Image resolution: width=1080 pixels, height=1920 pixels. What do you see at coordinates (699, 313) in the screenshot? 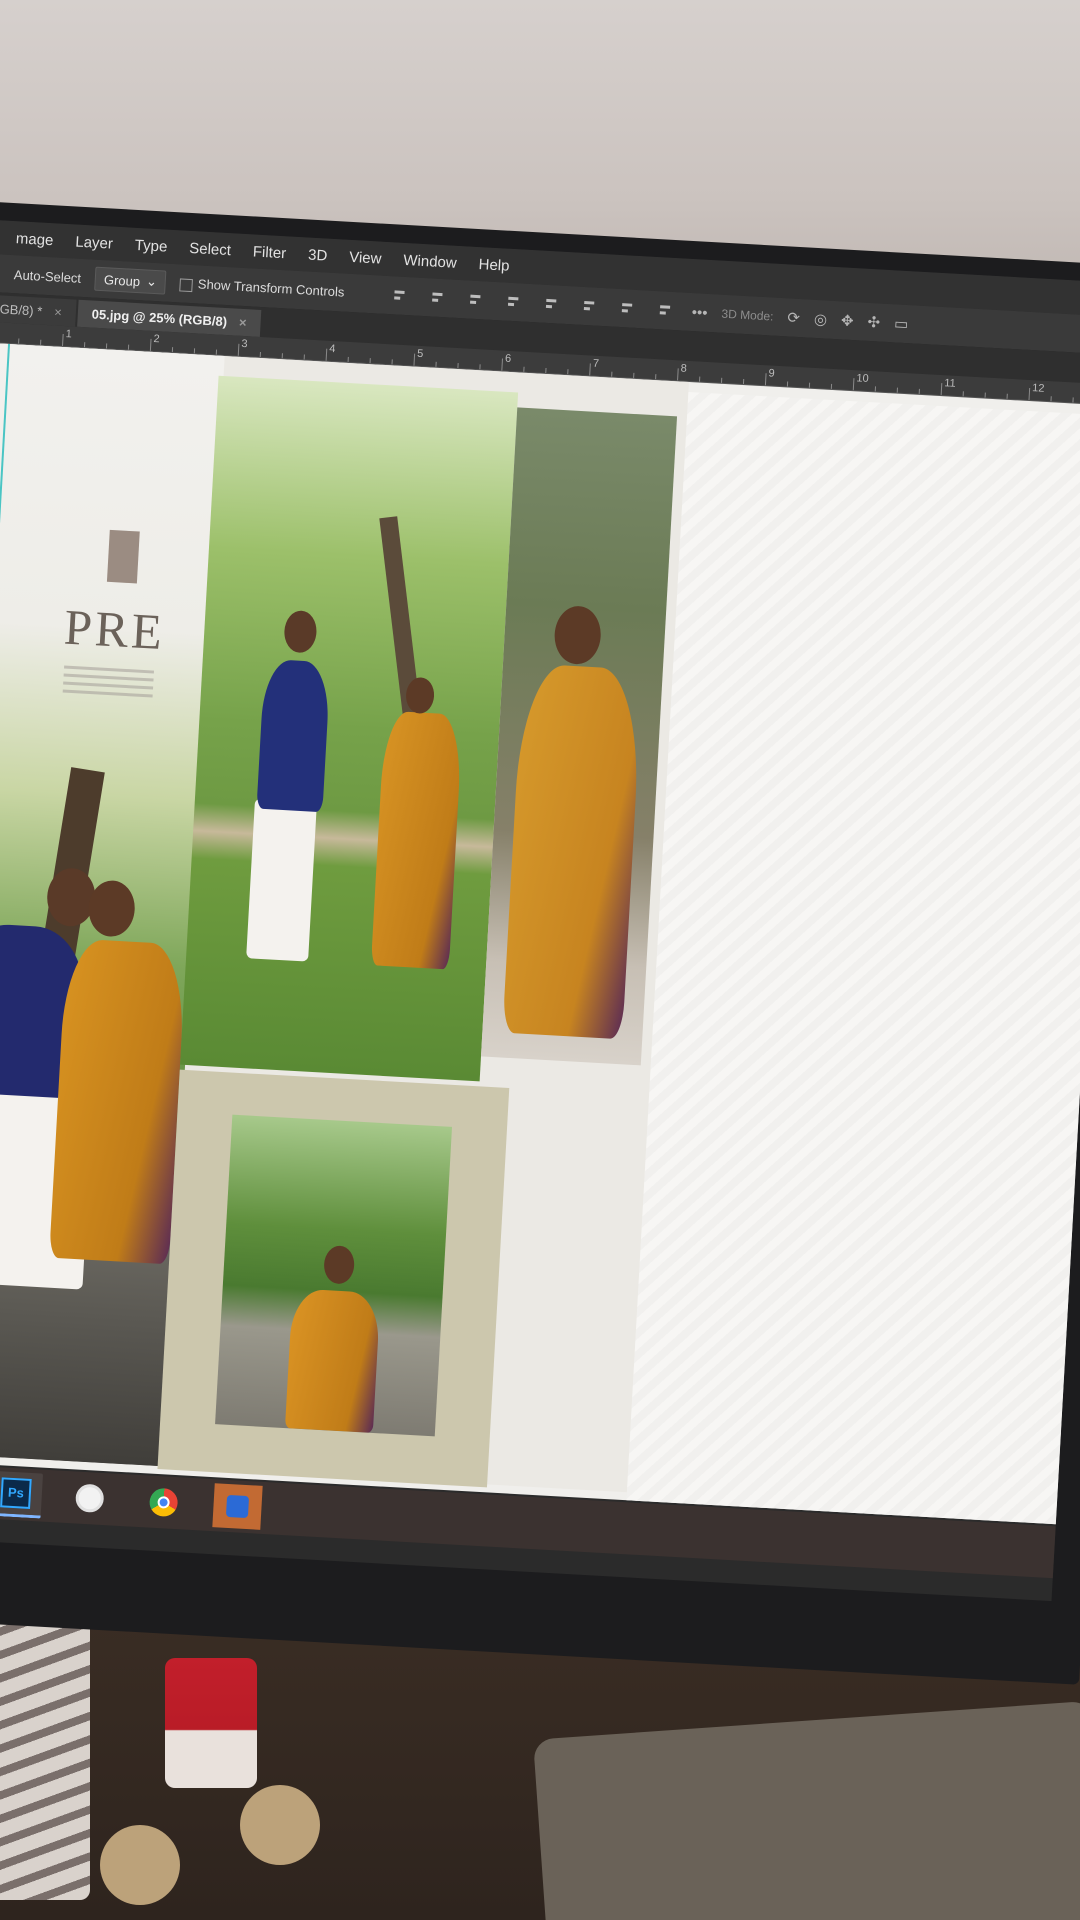
I see `more-options-icon: •••` at bounding box center [699, 313].